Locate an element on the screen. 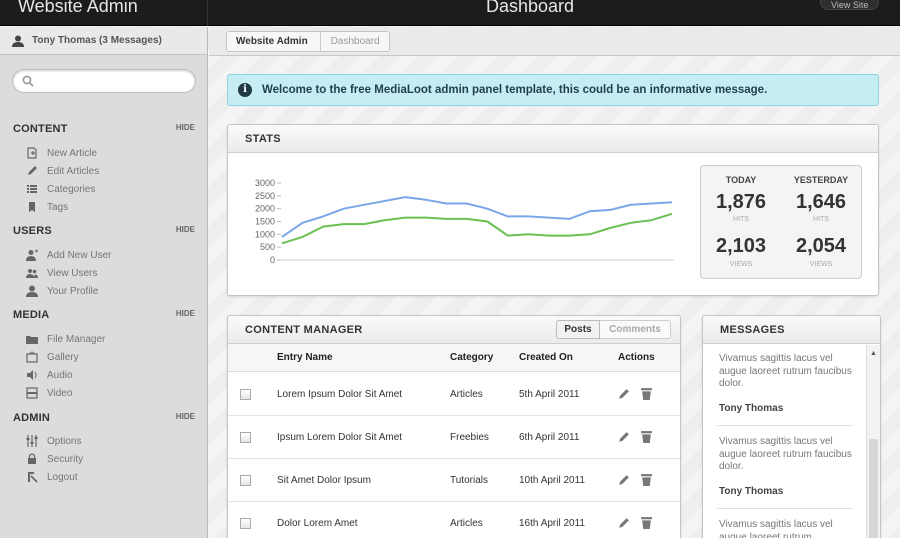 This screenshot has width=900, height=538. sidebar-item-file-manager: File Manager is located at coordinates (65, 339).